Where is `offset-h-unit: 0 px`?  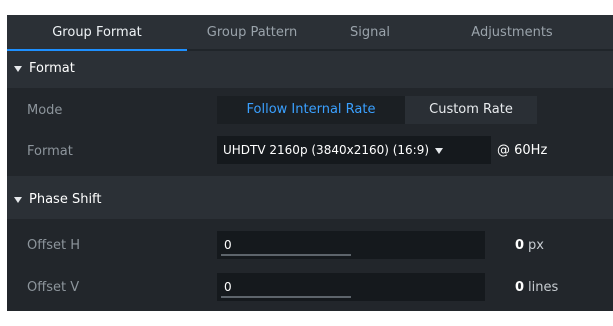 offset-h-unit: 0 px is located at coordinates (529, 245).